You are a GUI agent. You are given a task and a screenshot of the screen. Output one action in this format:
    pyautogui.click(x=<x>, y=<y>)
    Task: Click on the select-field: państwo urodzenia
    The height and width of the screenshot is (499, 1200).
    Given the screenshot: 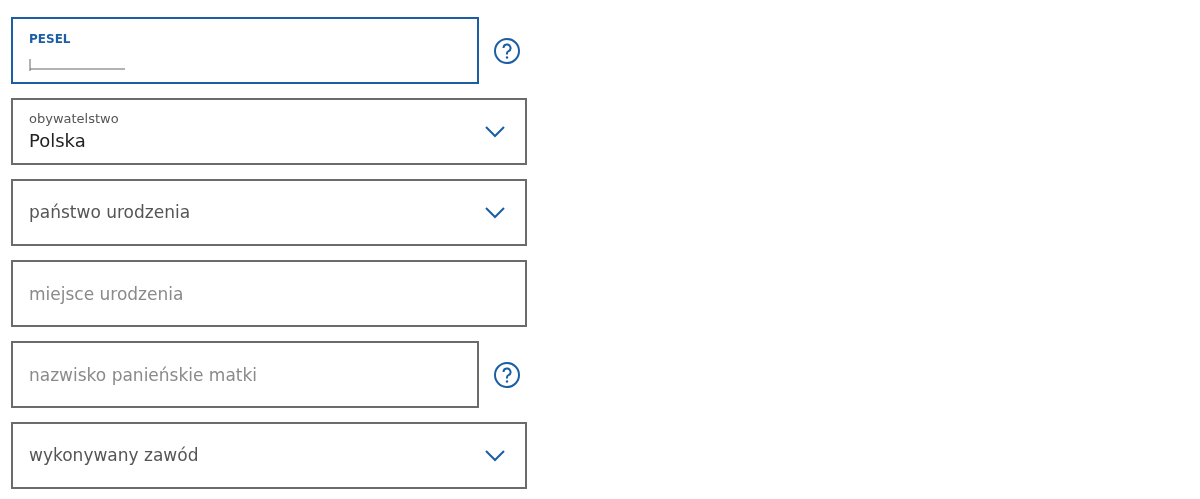 What is the action you would take?
    pyautogui.click(x=269, y=212)
    